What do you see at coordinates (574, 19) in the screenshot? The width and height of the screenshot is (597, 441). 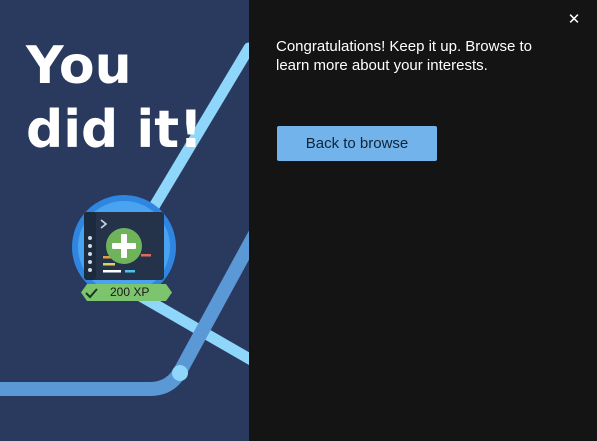 I see `close-button: ✕` at bounding box center [574, 19].